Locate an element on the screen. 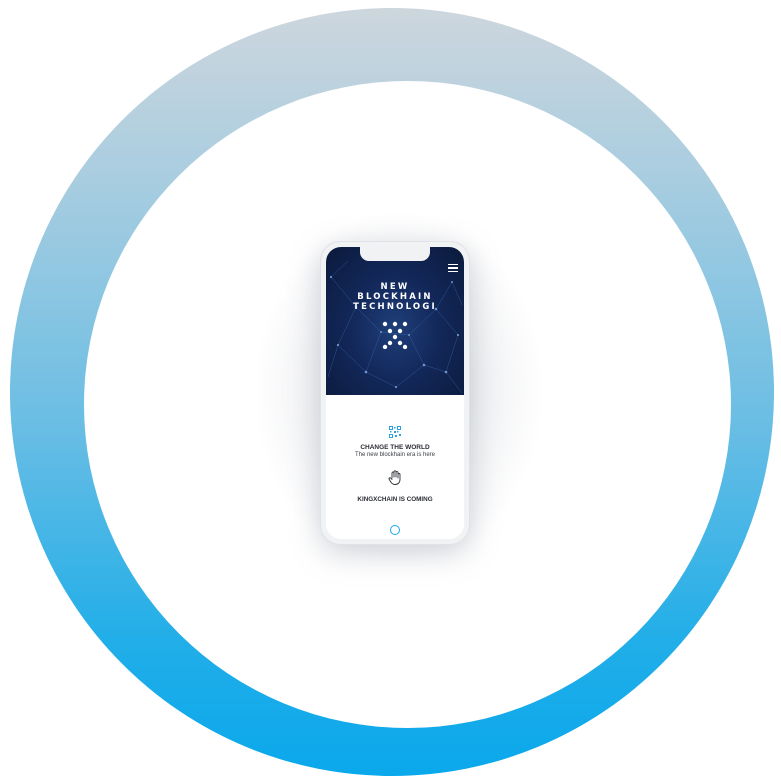  hero-title-line-1: NEW is located at coordinates (395, 287).